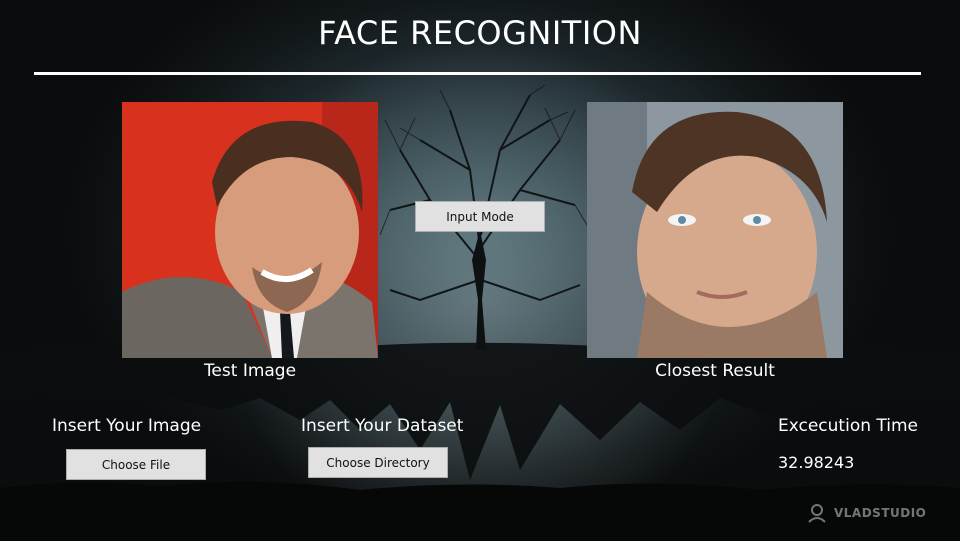 The image size is (960, 541). Describe the element at coordinates (250, 371) in the screenshot. I see `test-image-caption: Test Image` at that location.